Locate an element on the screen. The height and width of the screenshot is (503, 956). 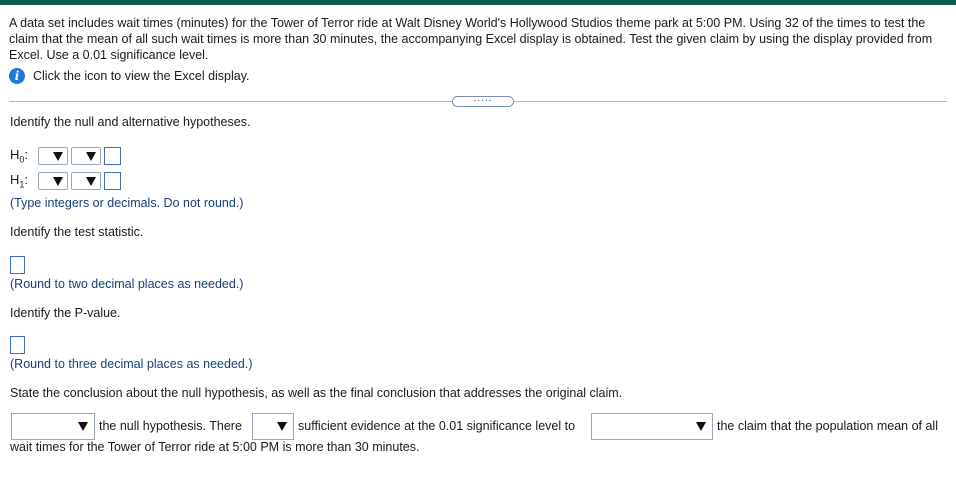
evidence-dropdown is located at coordinates (273, 426).